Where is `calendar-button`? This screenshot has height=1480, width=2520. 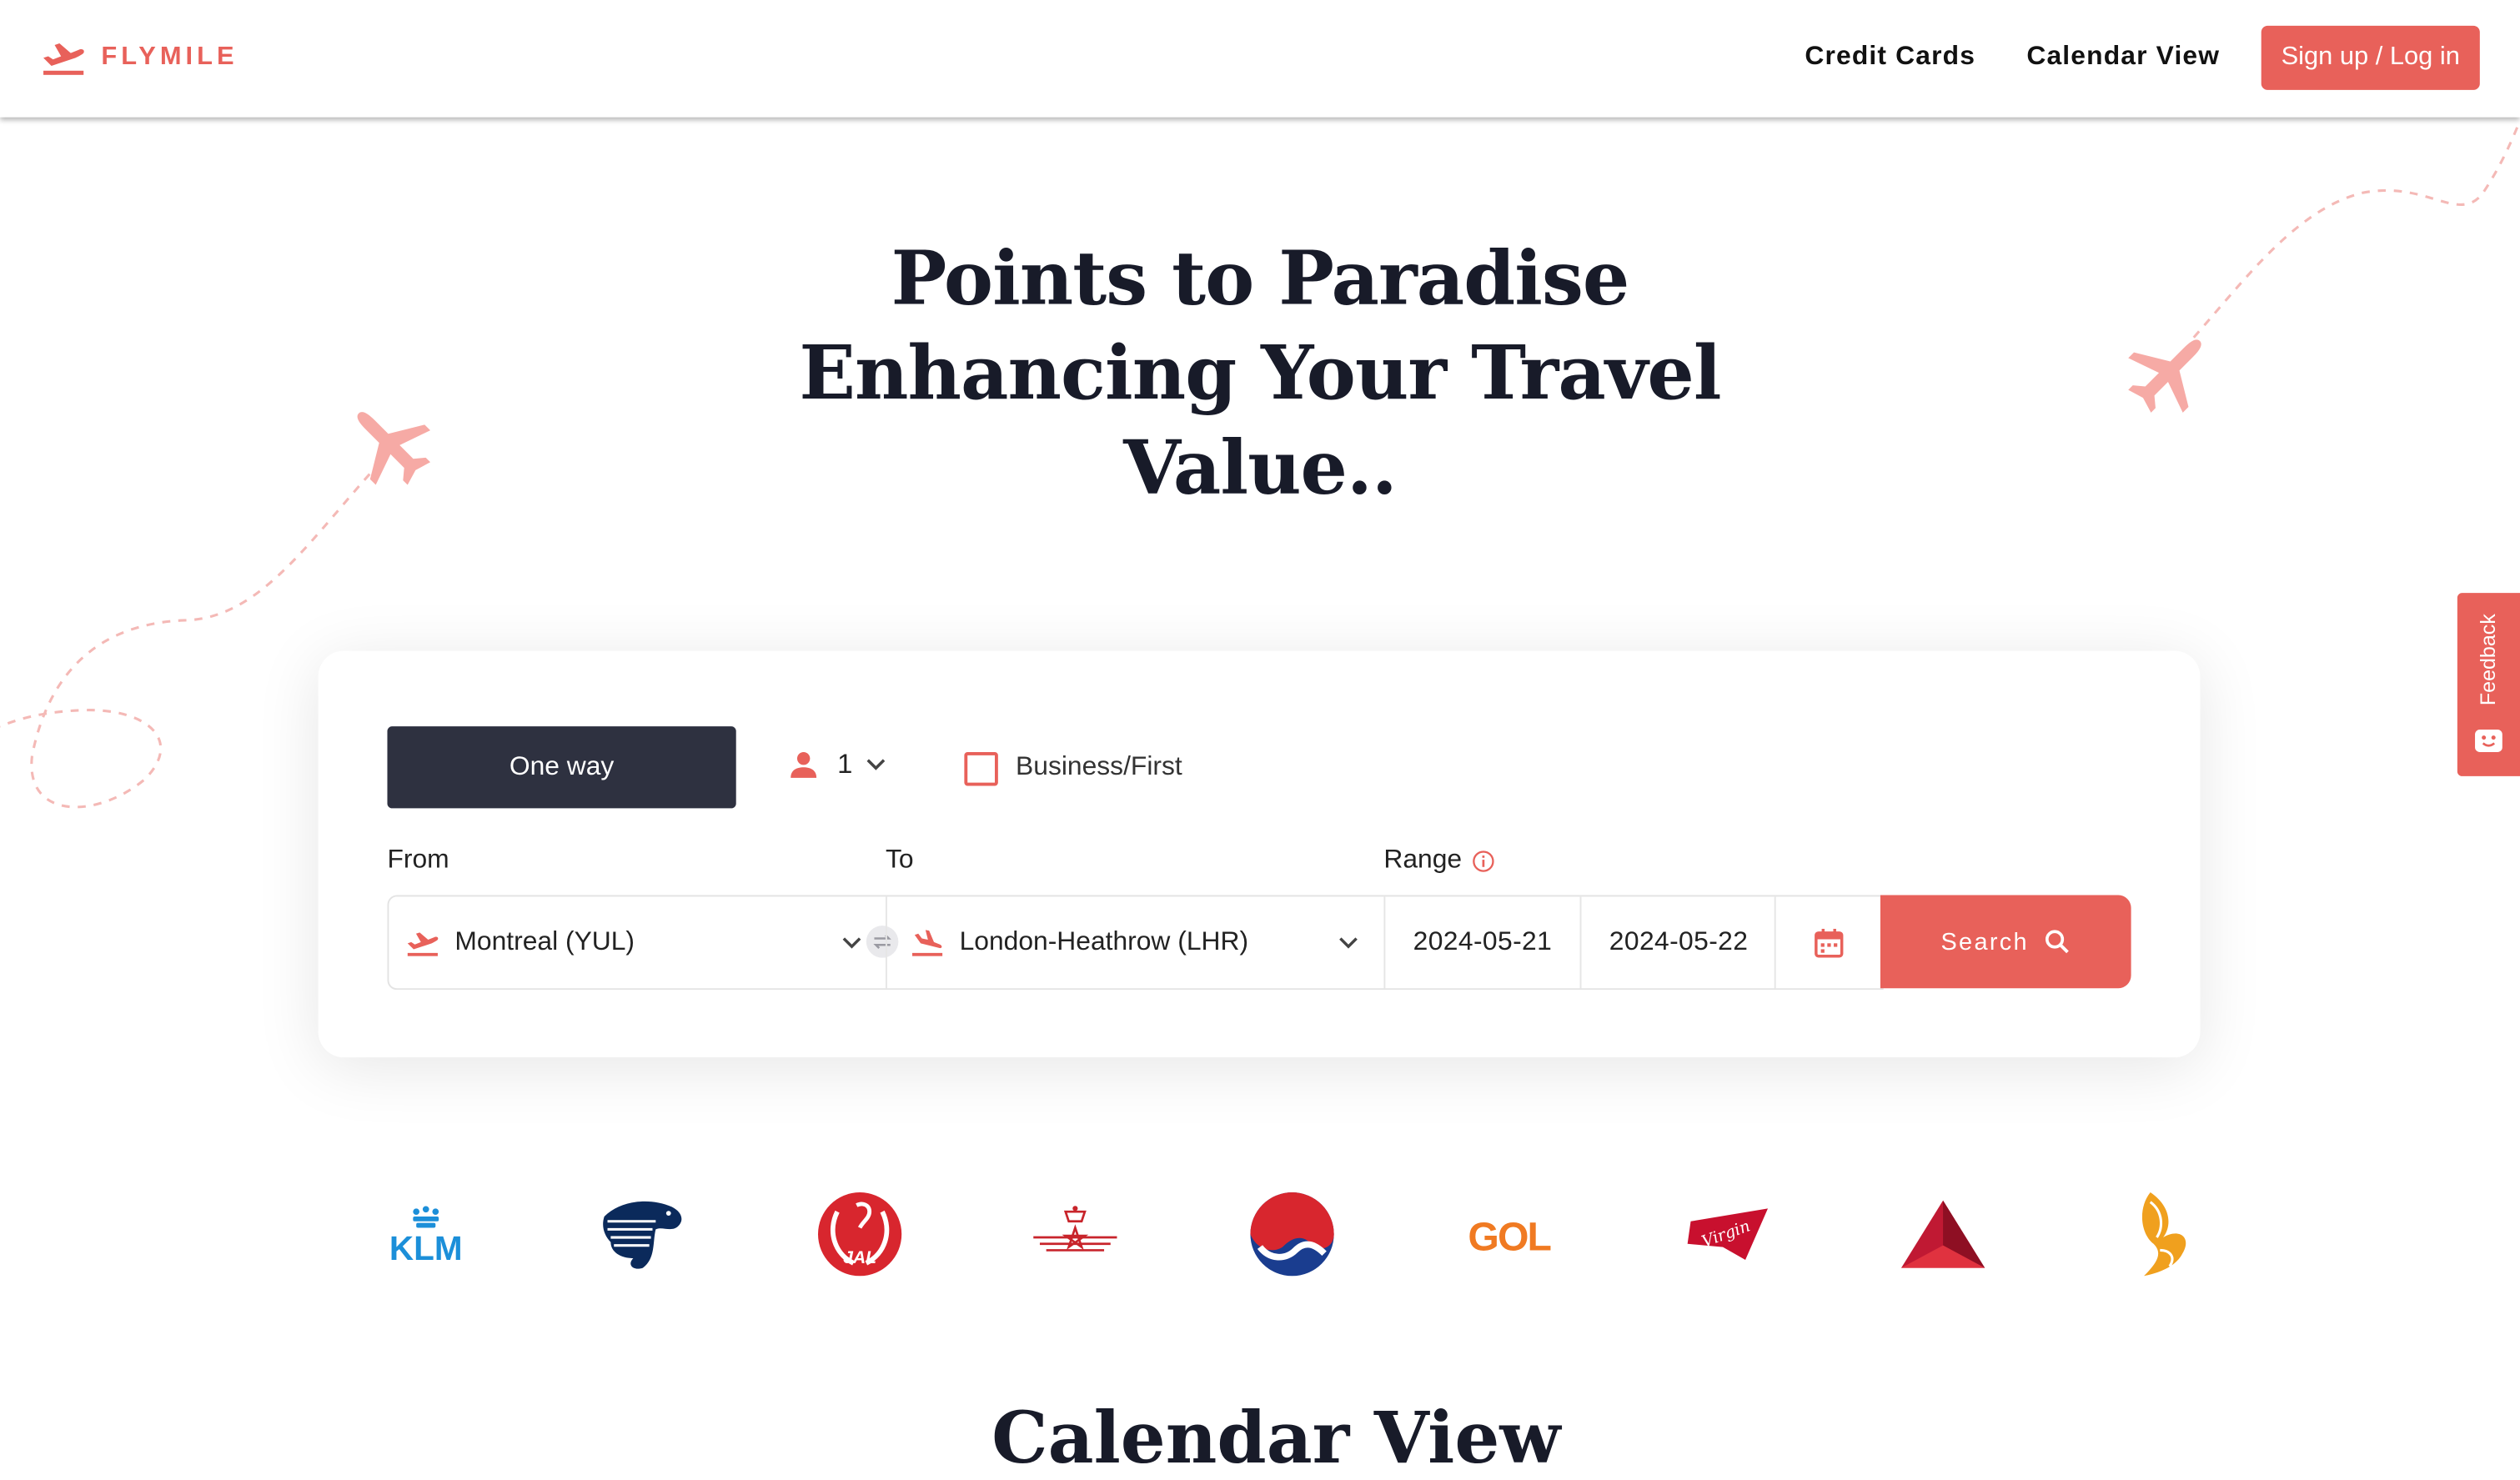 calendar-button is located at coordinates (1829, 942).